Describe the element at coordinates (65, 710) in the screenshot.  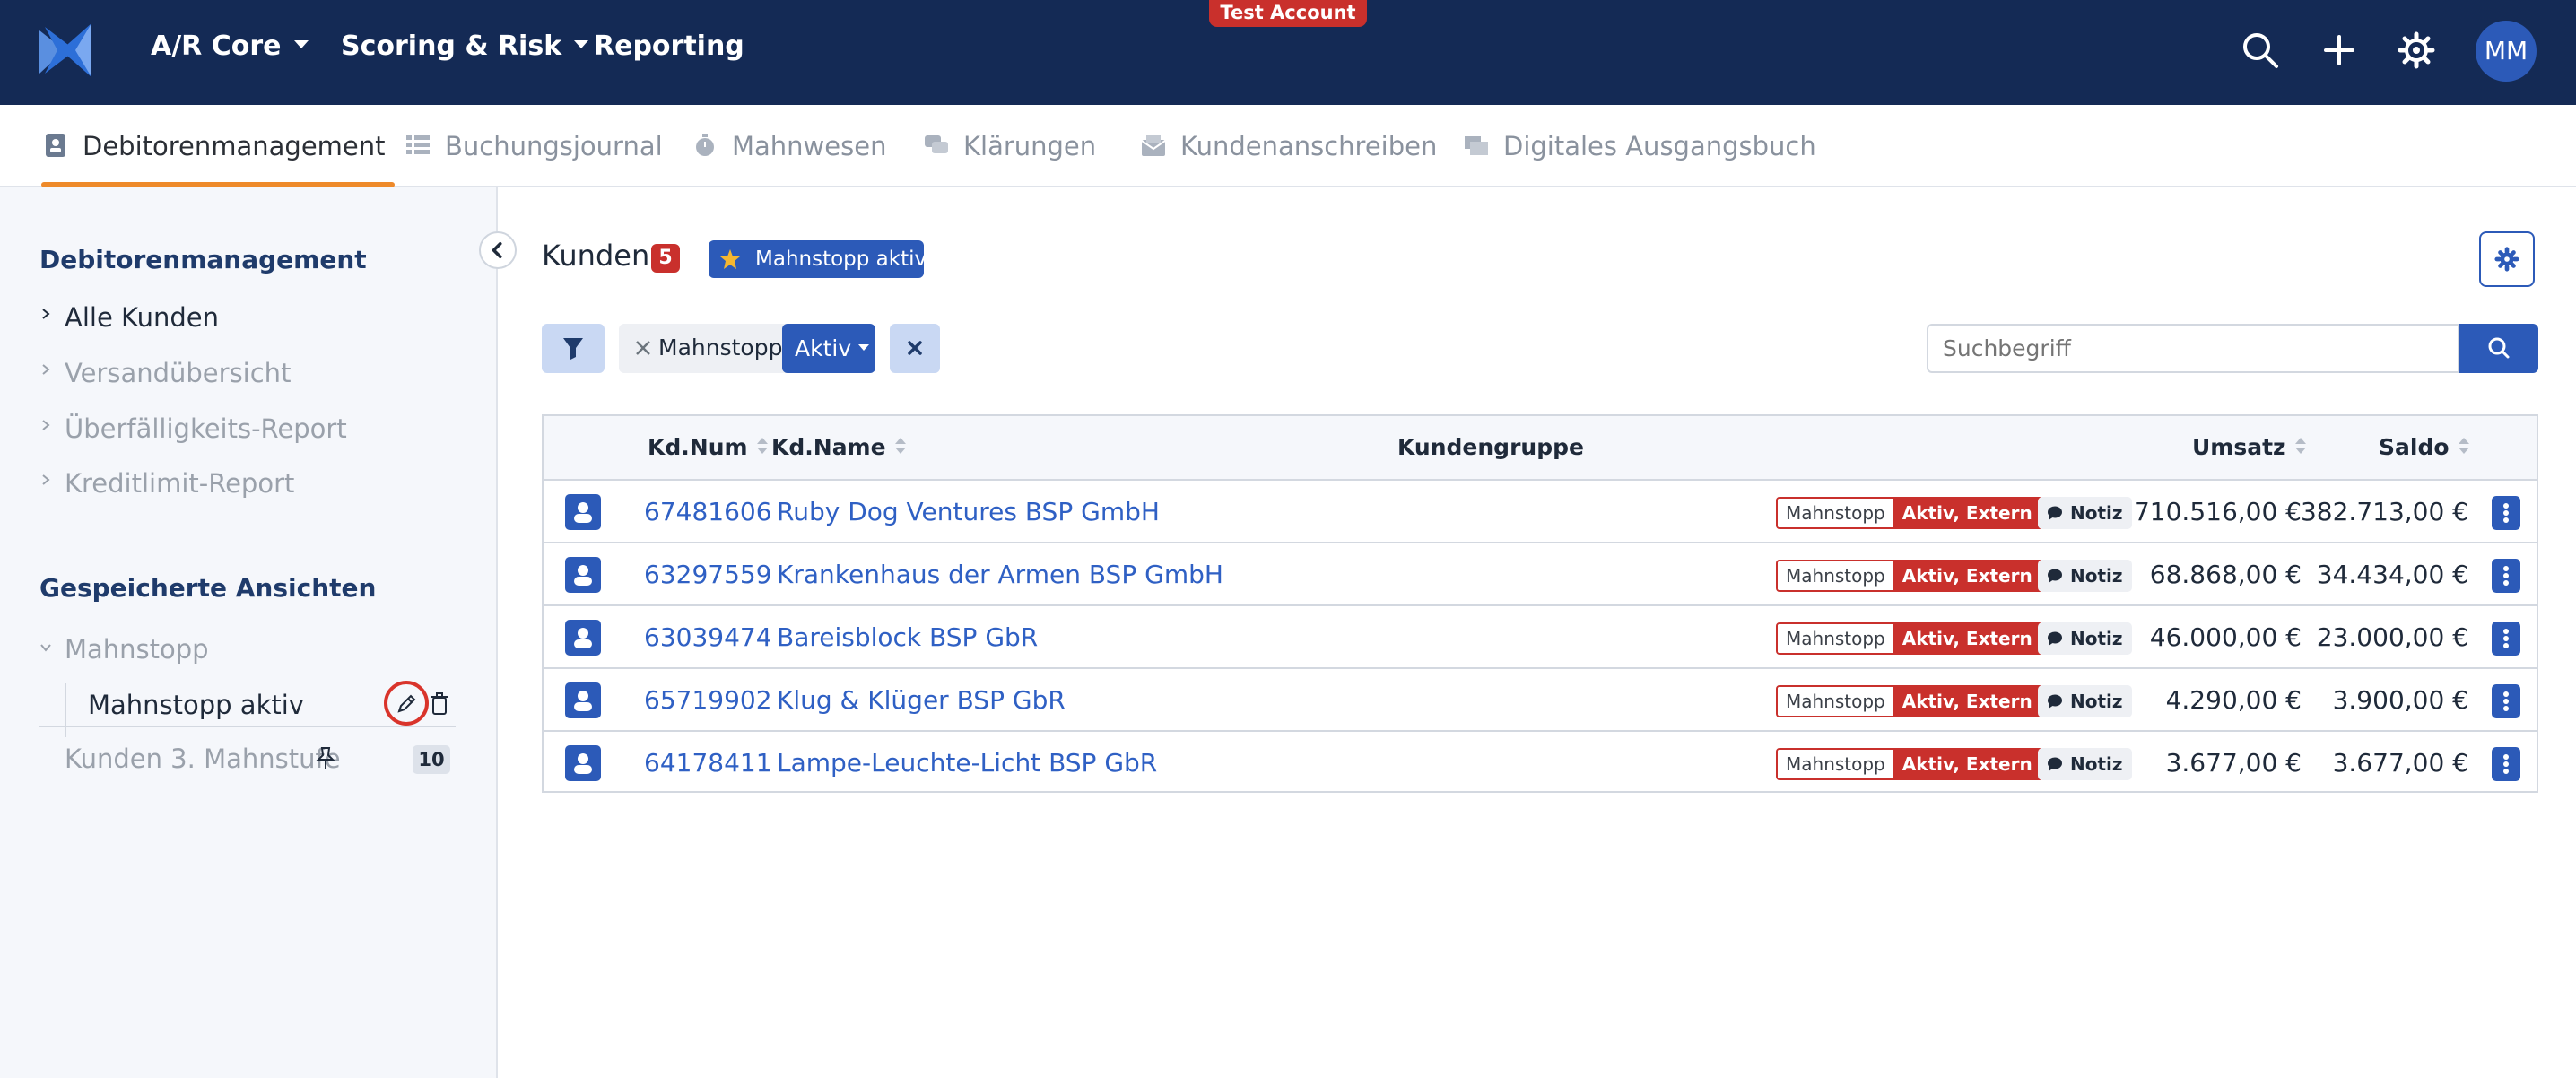
I see `tree-connector` at that location.